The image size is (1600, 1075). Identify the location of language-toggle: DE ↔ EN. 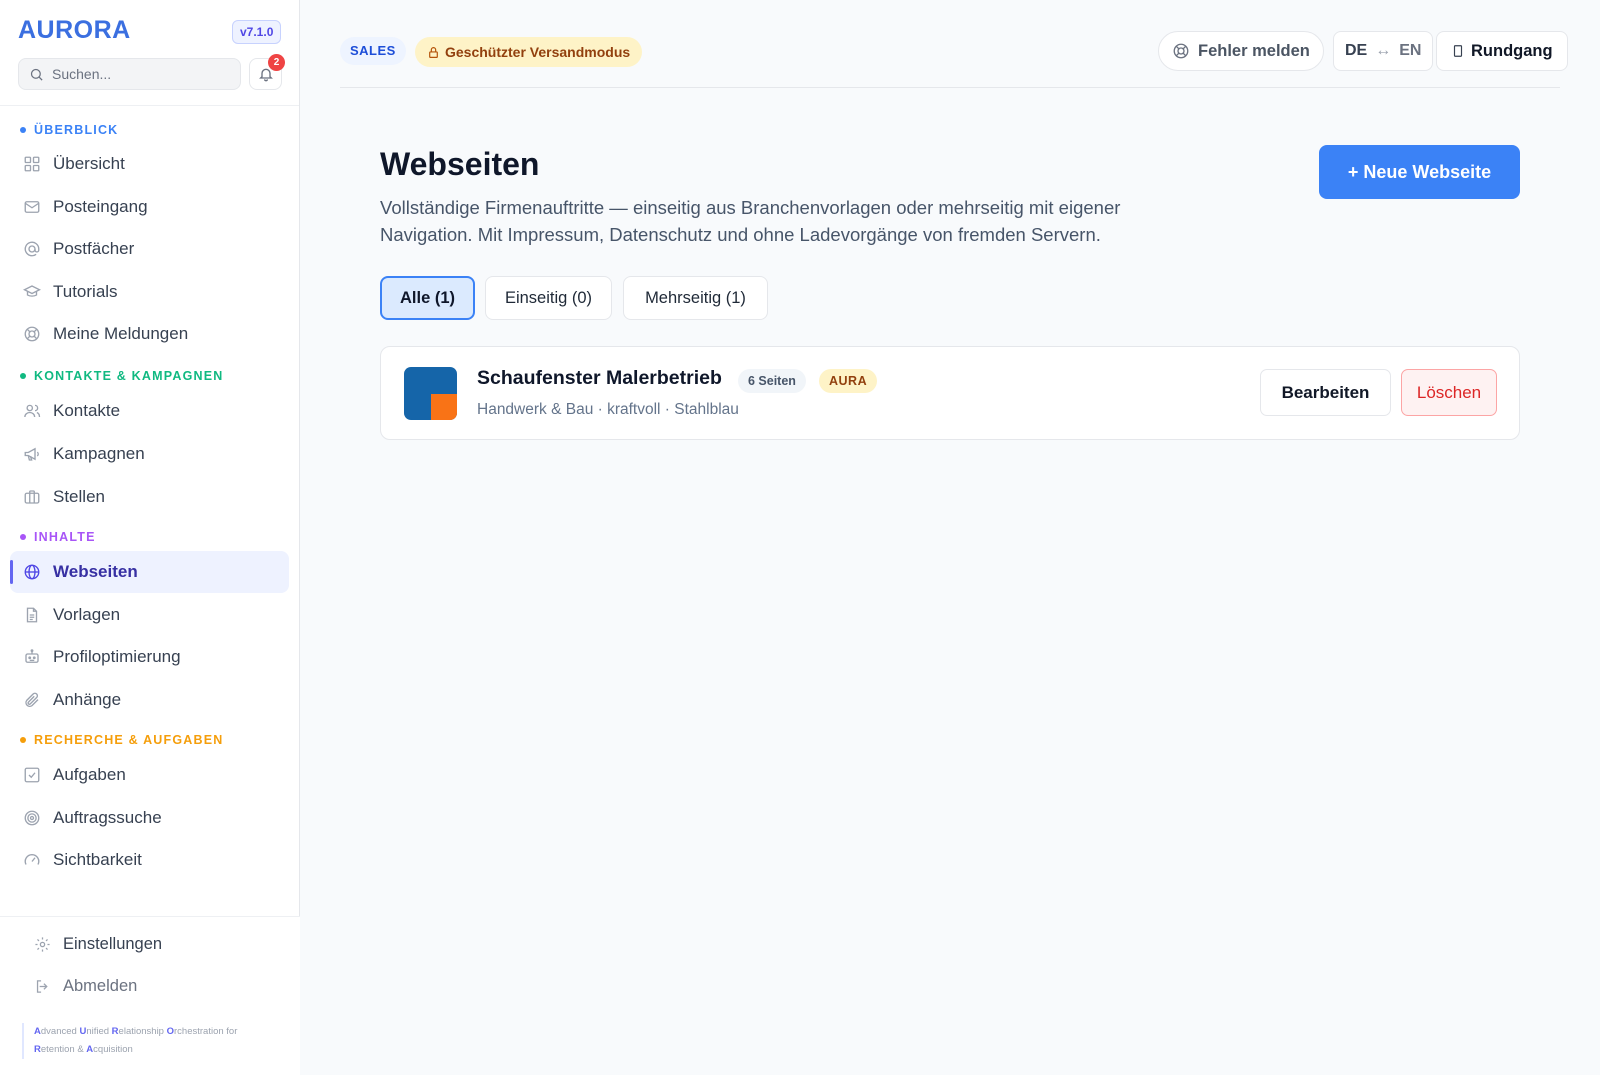
(1383, 51).